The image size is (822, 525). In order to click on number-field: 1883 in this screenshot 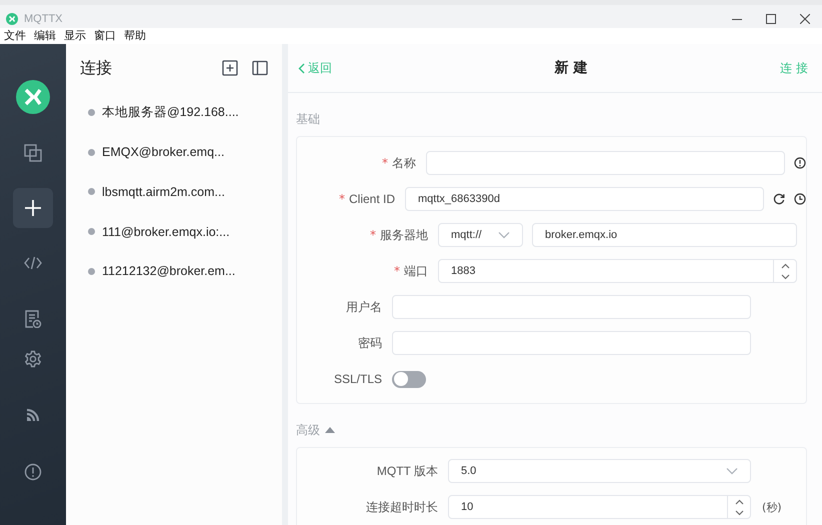, I will do `click(617, 271)`.